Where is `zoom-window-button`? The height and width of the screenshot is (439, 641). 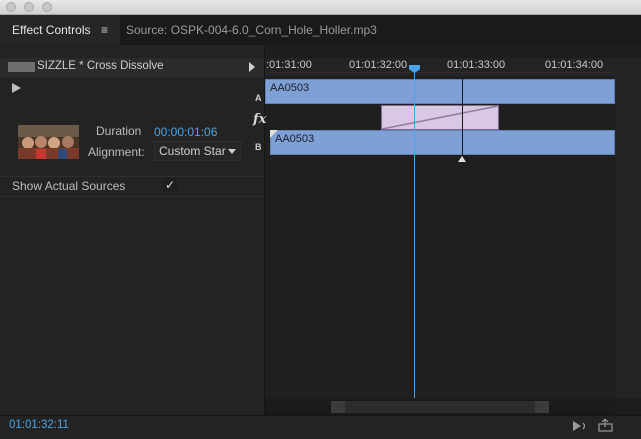 zoom-window-button is located at coordinates (47, 7).